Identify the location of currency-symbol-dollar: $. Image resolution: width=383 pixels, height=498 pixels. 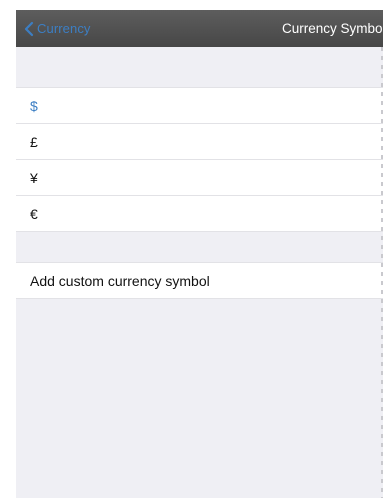
(199, 106).